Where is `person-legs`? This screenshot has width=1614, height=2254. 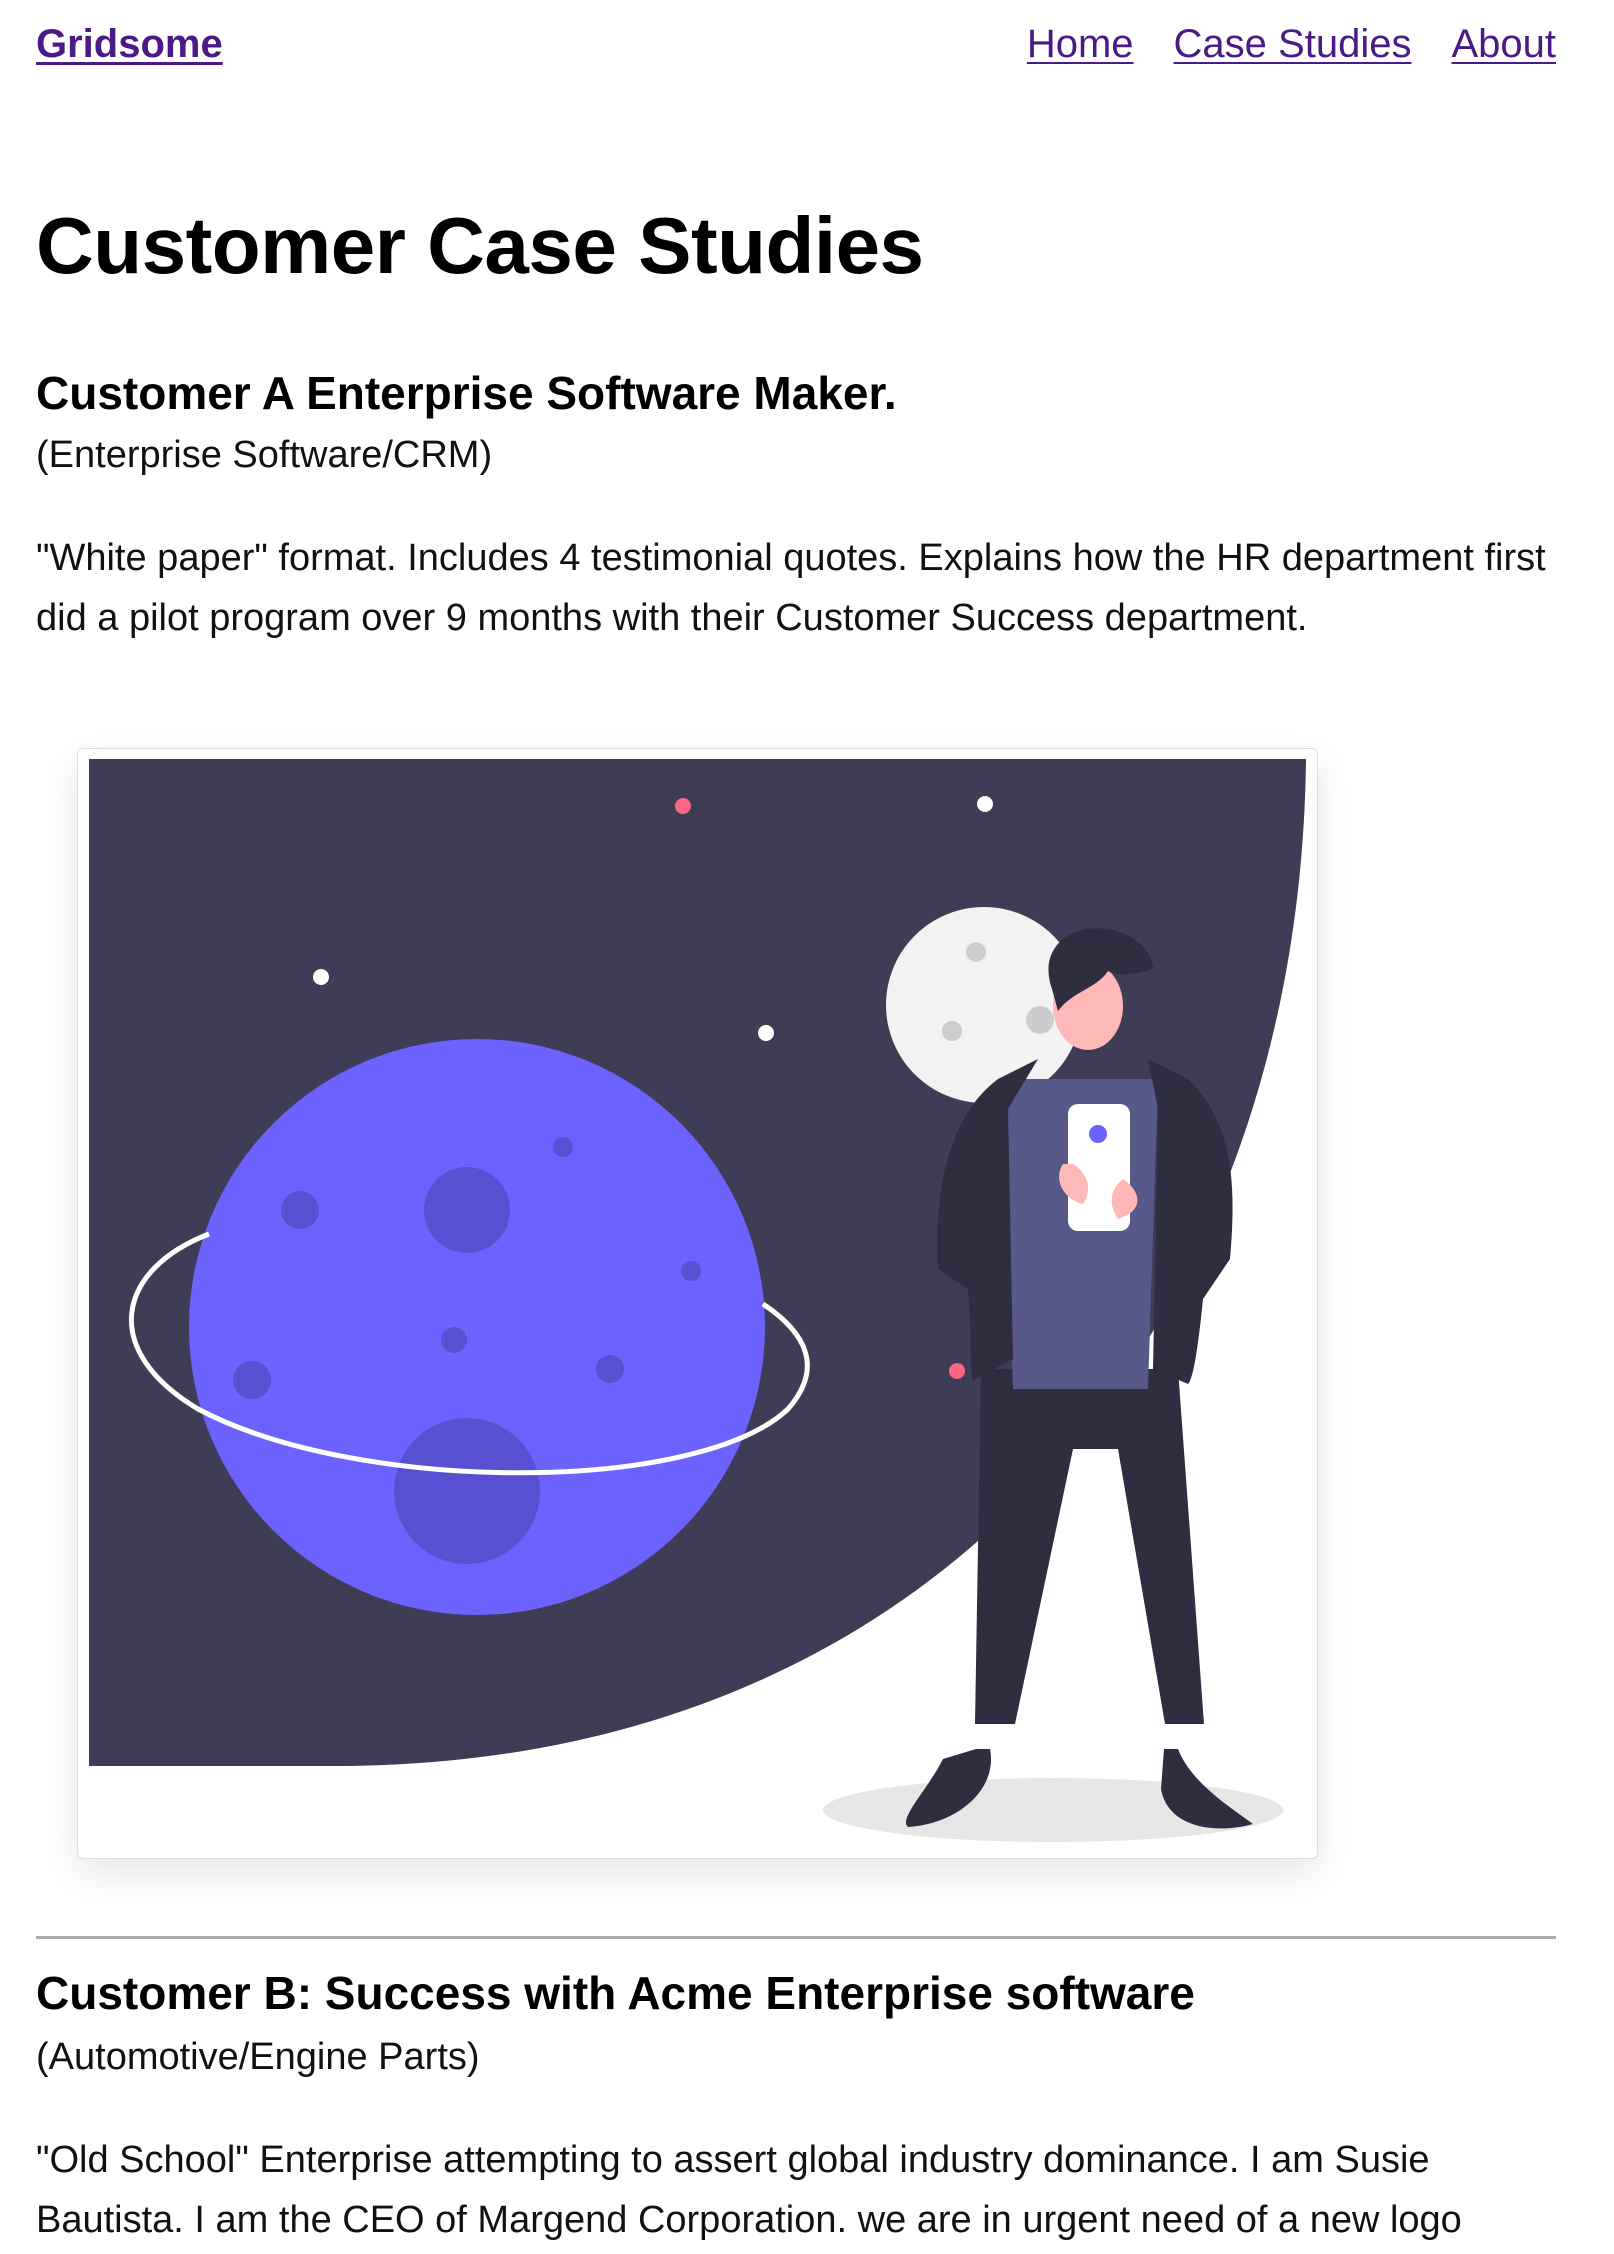 person-legs is located at coordinates (1089, 1546).